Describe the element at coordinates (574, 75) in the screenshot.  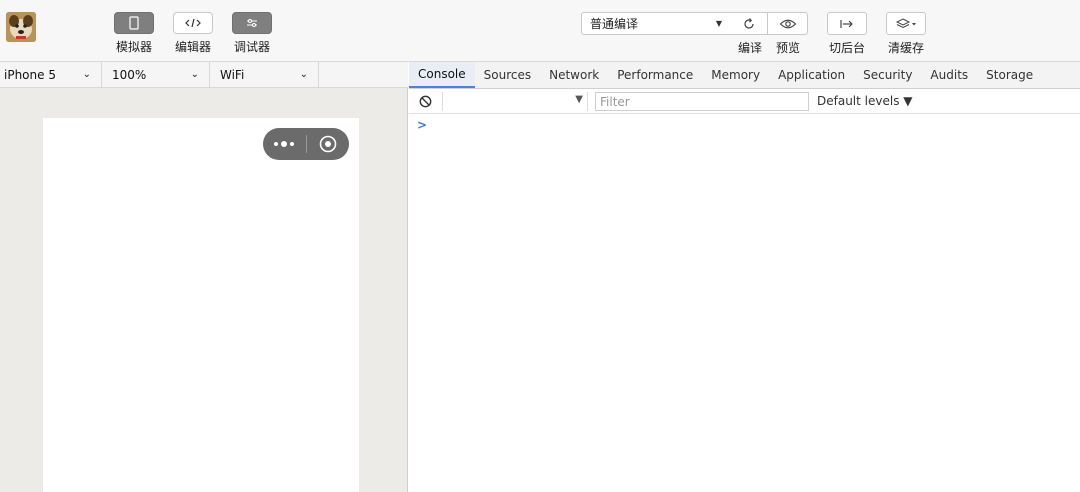
I see `tab-network: Network` at that location.